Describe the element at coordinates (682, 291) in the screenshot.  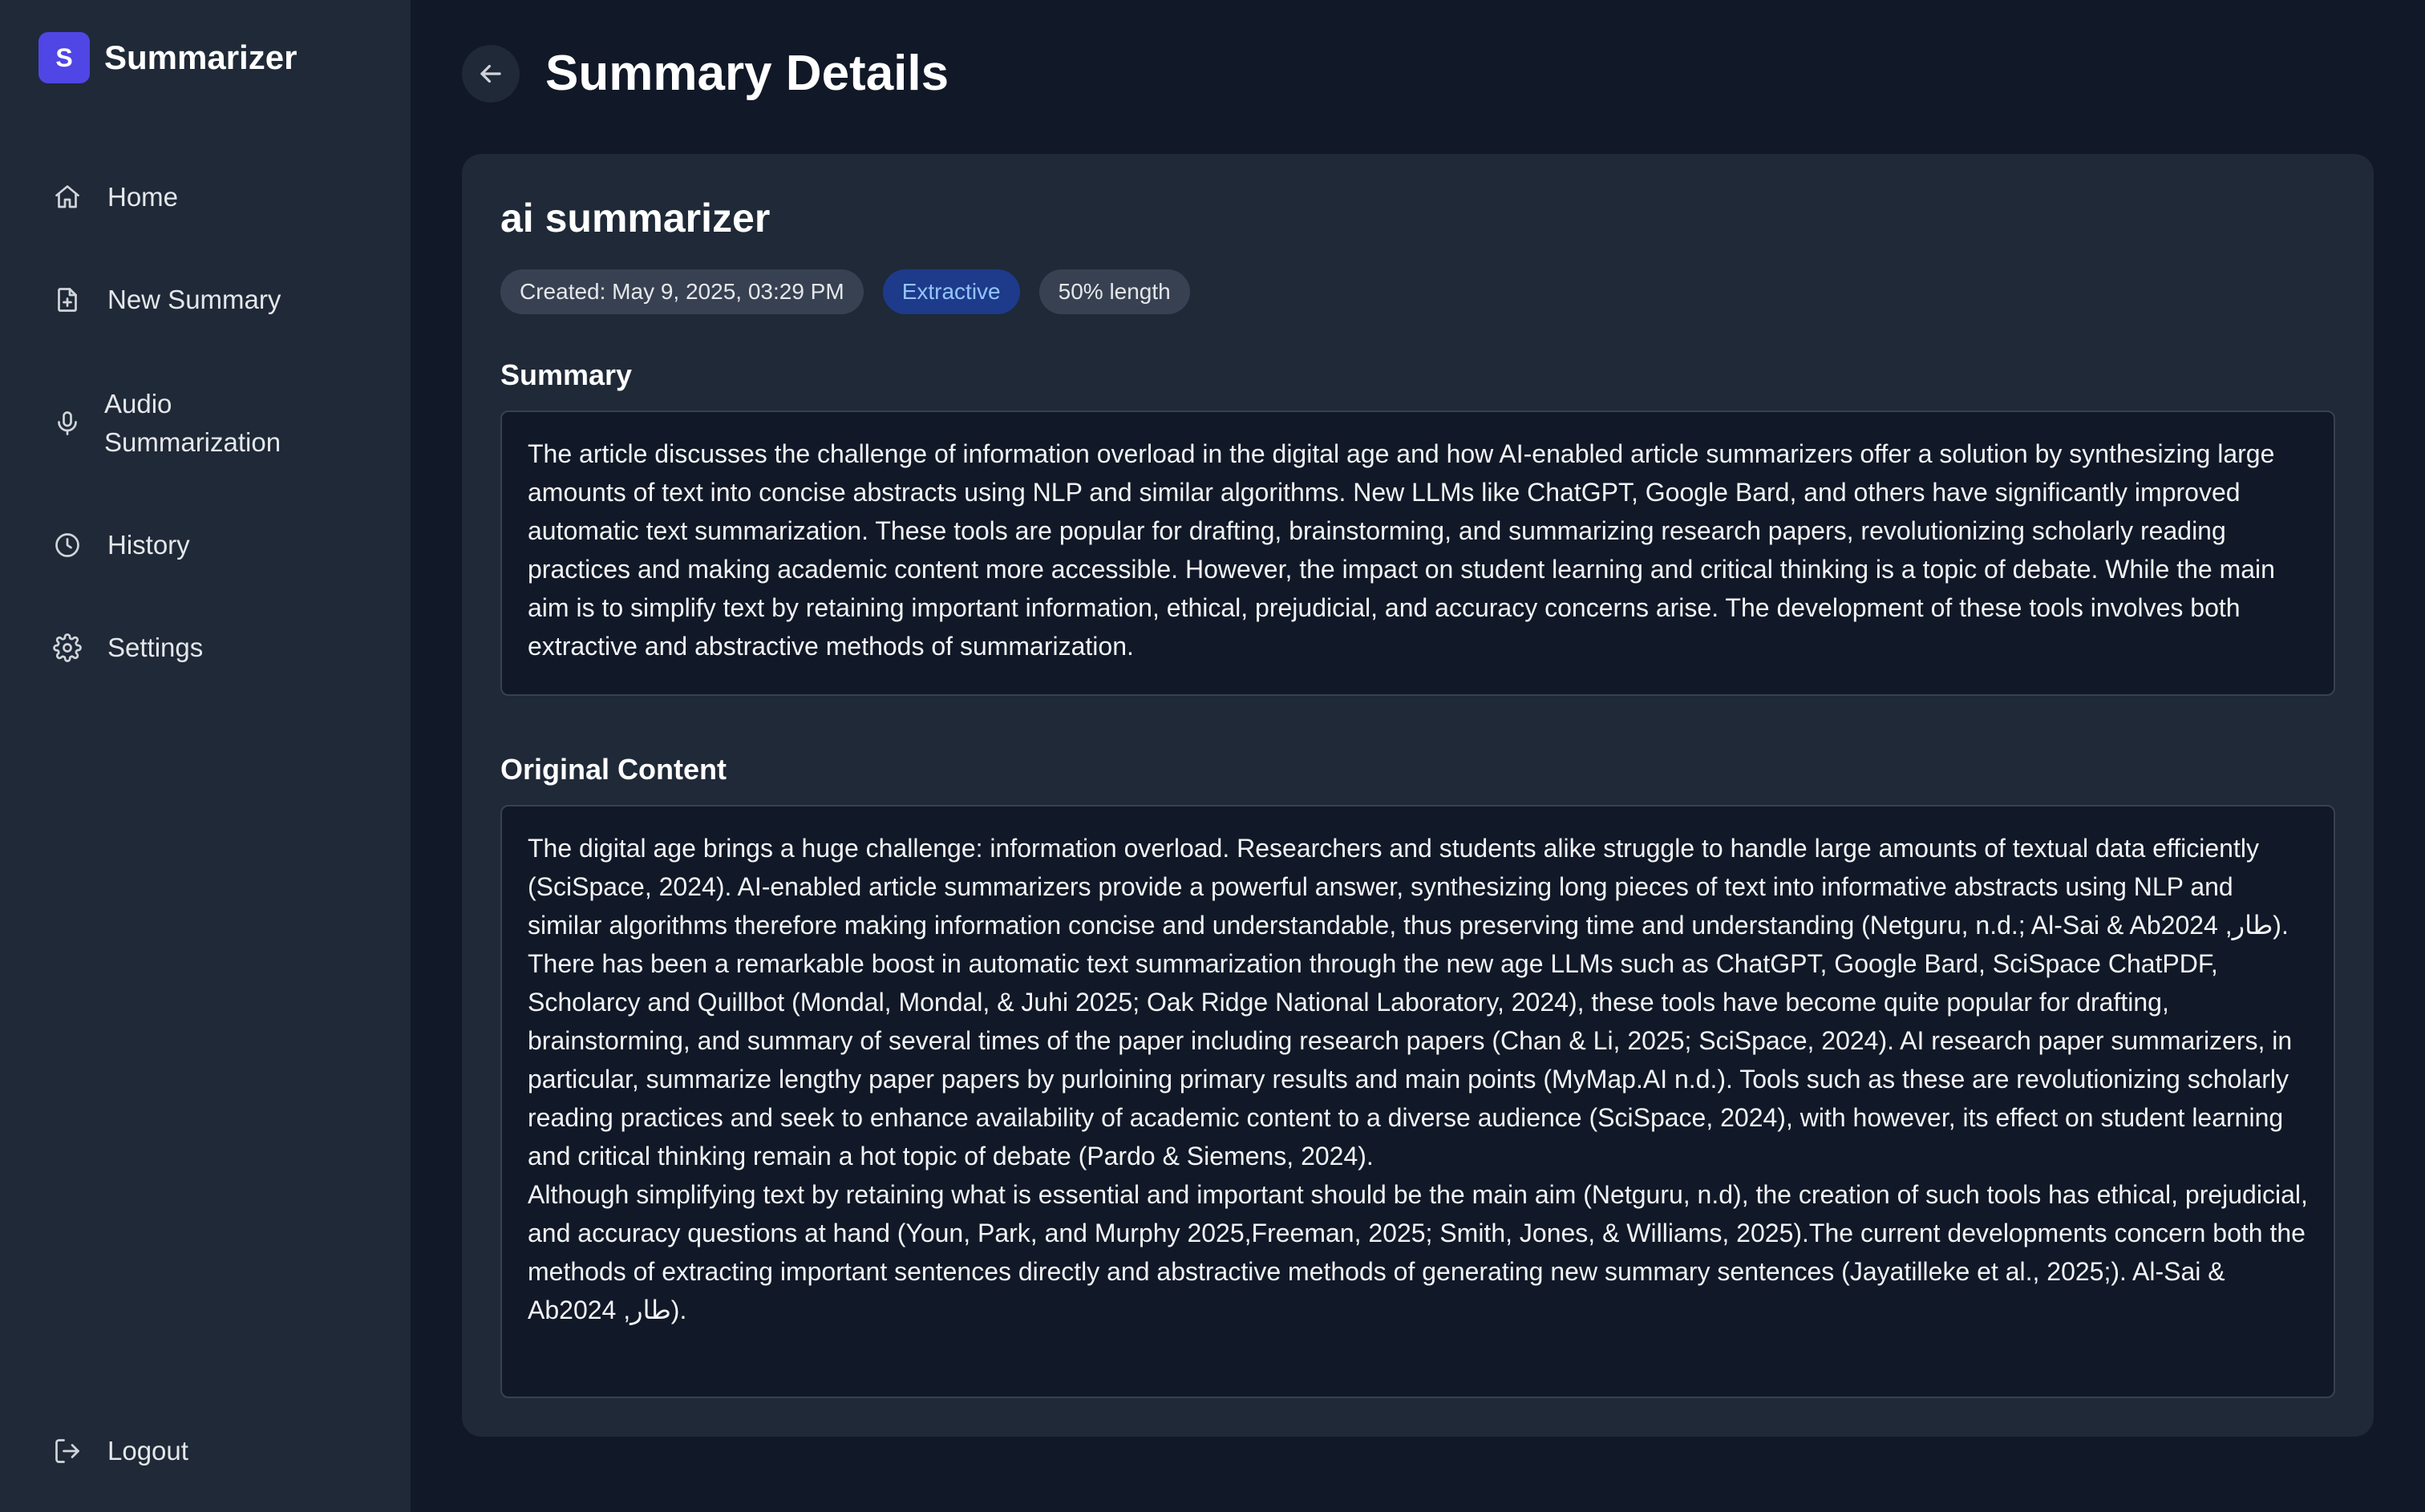
I see `created-date-badge: Created: May 9, 2025, 03:29 PM` at that location.